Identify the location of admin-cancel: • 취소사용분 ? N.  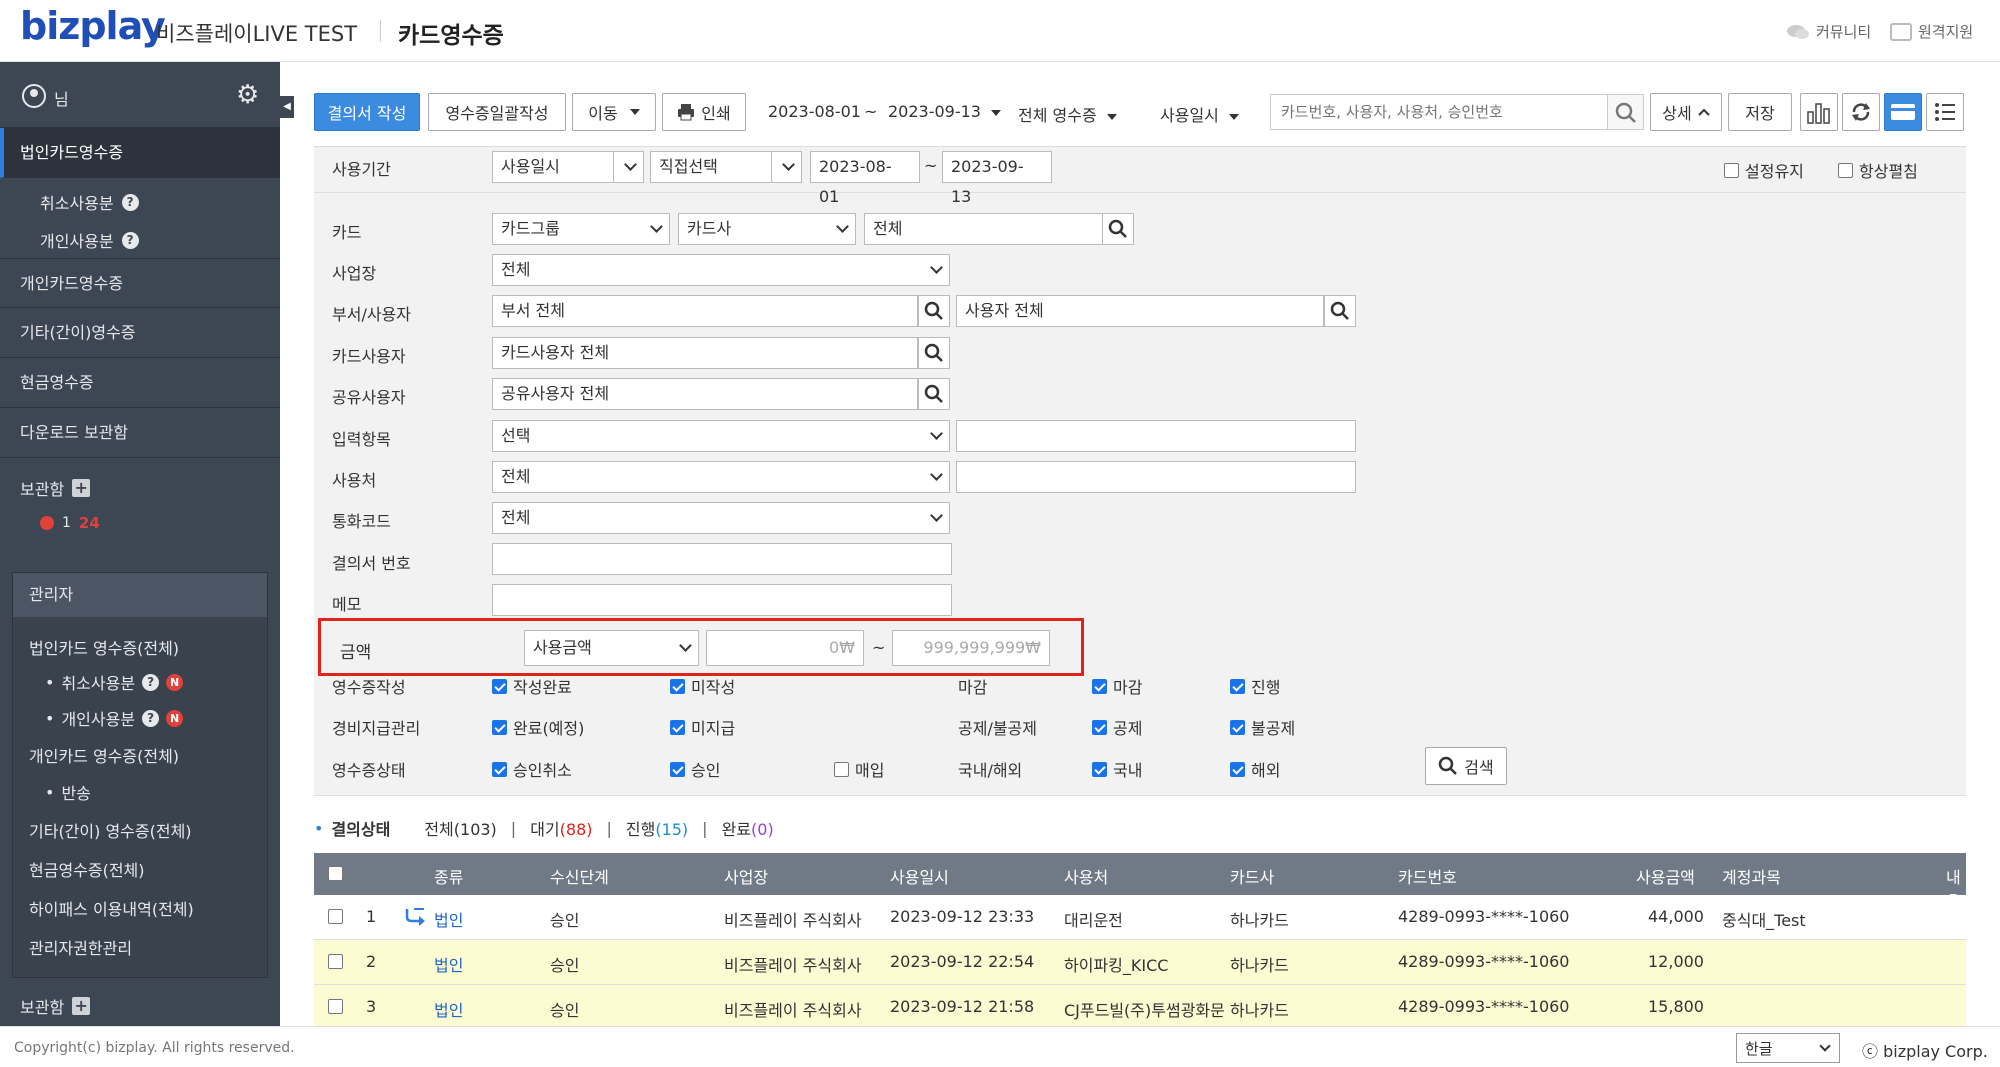
(114, 682).